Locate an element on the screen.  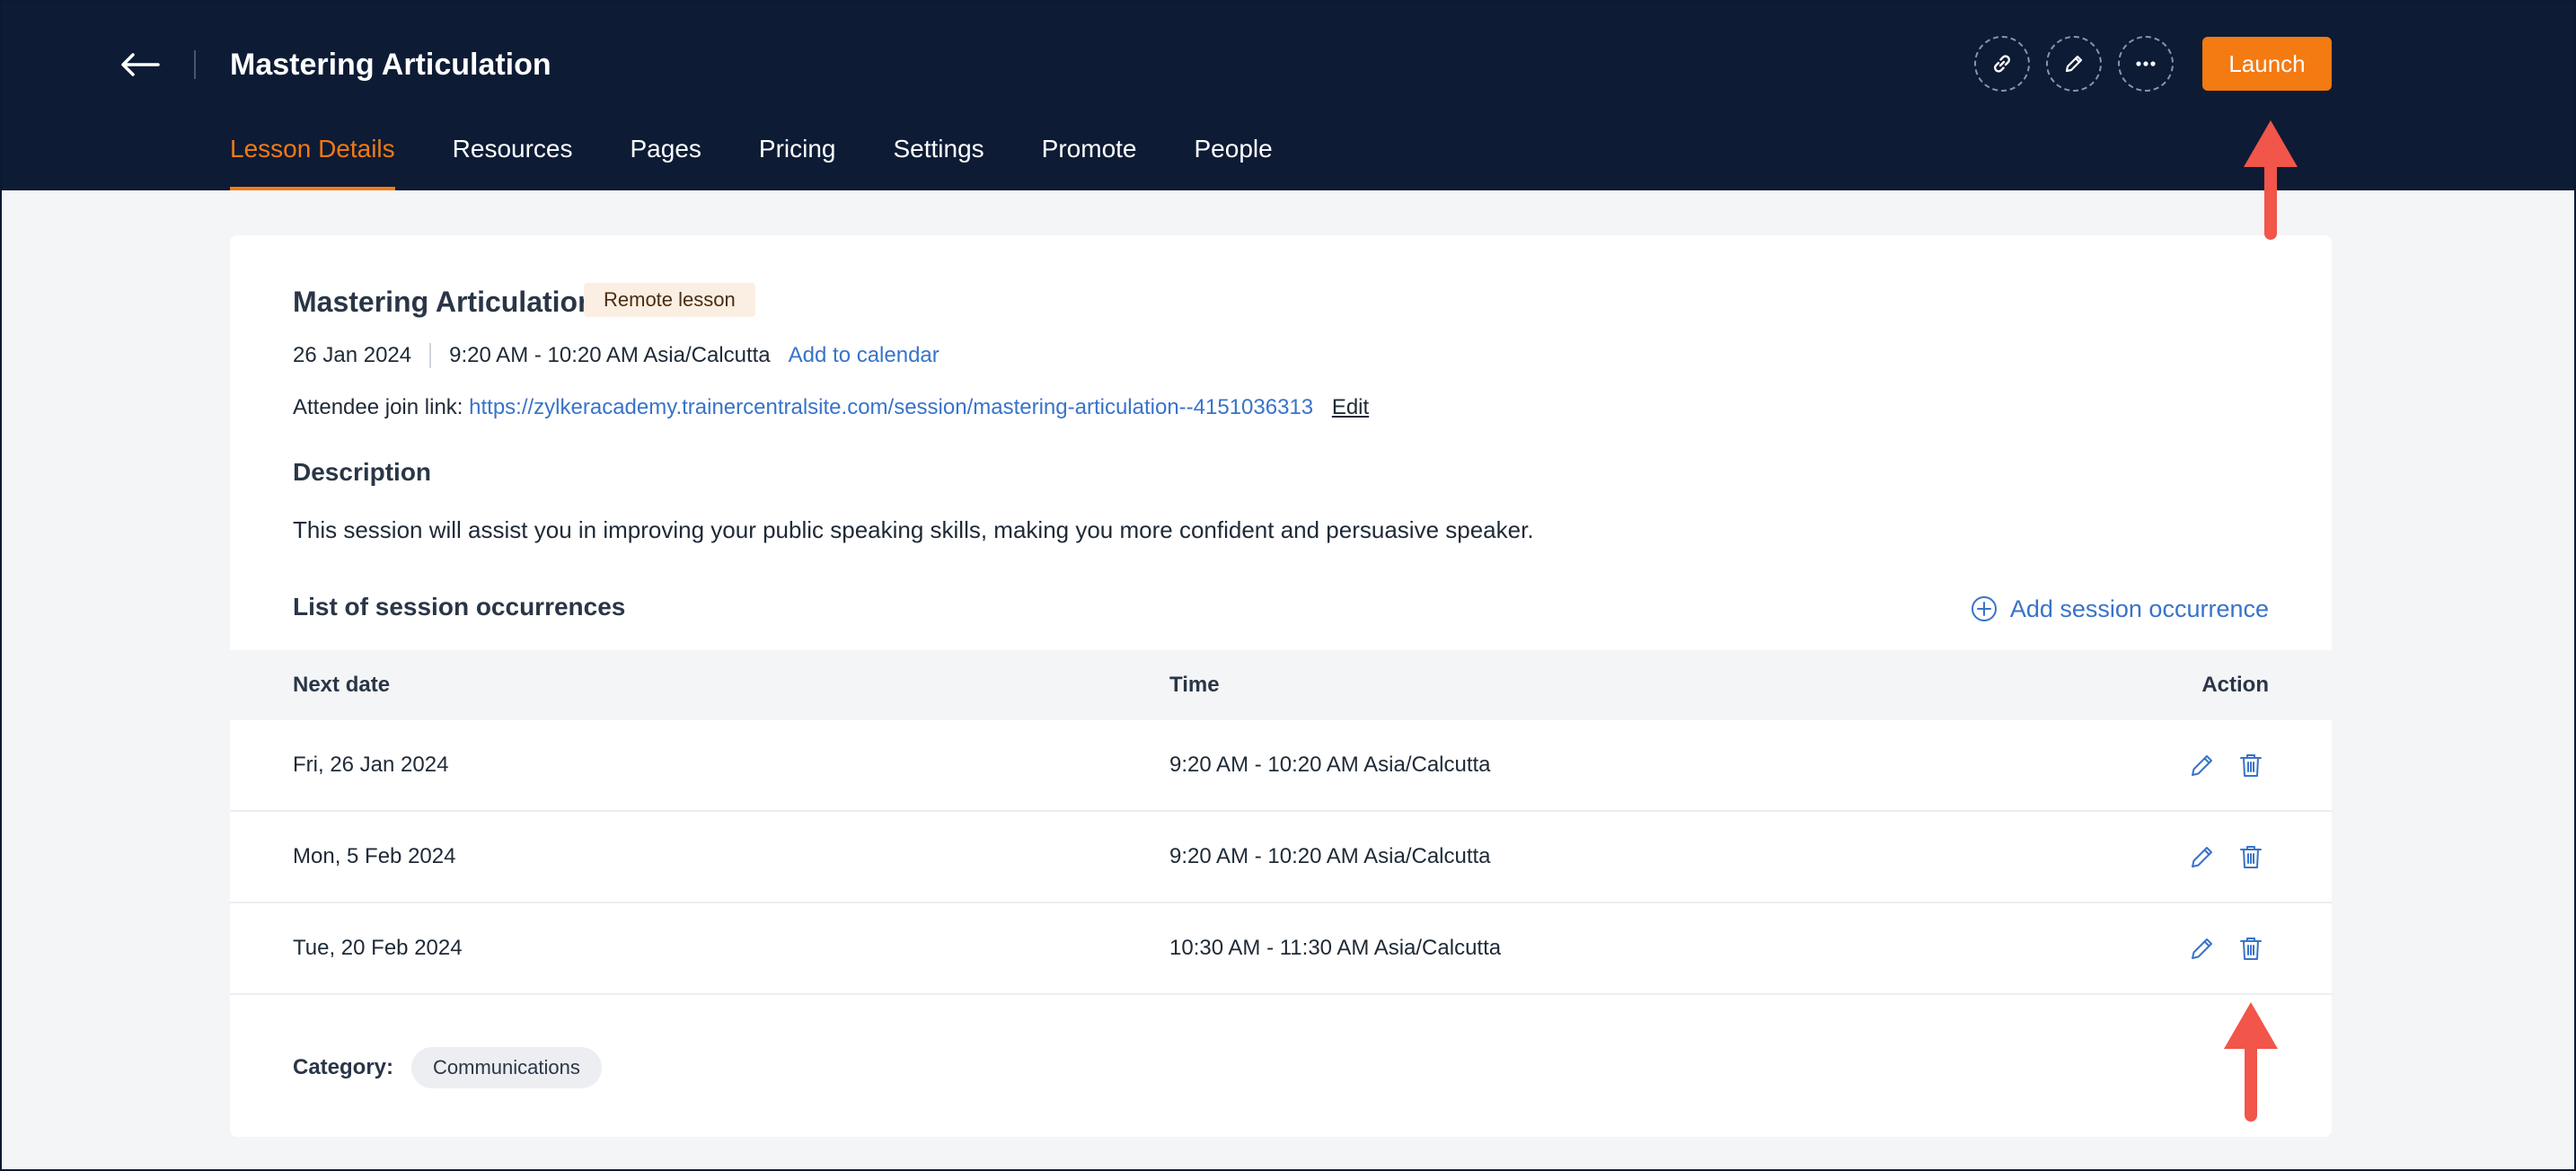
tab-people: People is located at coordinates (1234, 159).